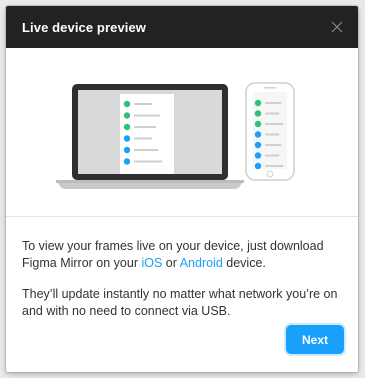 The height and width of the screenshot is (378, 365). What do you see at coordinates (201, 263) in the screenshot?
I see `android-link: Android` at bounding box center [201, 263].